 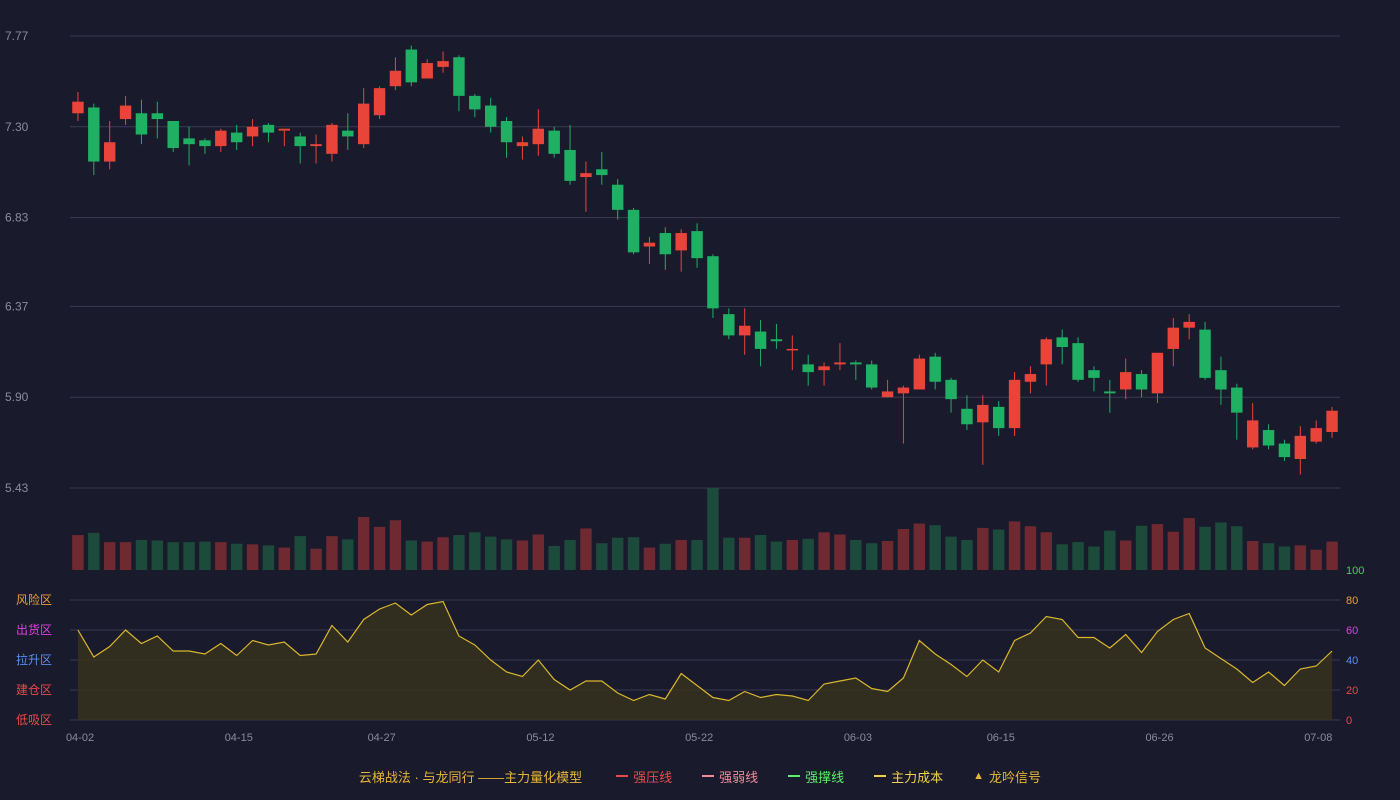 I want to click on legend-item-strong-support: 强撑线, so click(x=816, y=776).